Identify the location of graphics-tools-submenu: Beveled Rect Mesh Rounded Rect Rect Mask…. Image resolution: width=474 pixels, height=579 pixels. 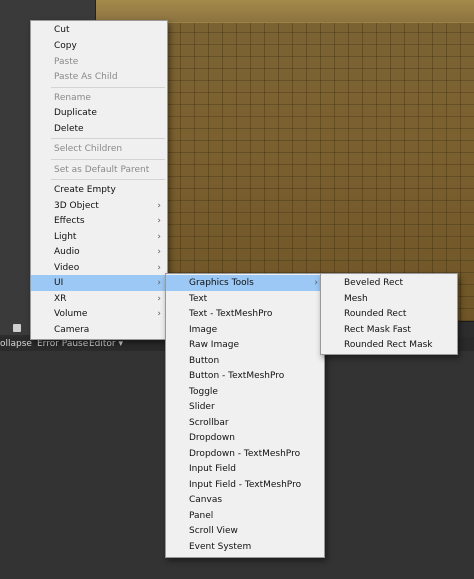
(389, 314).